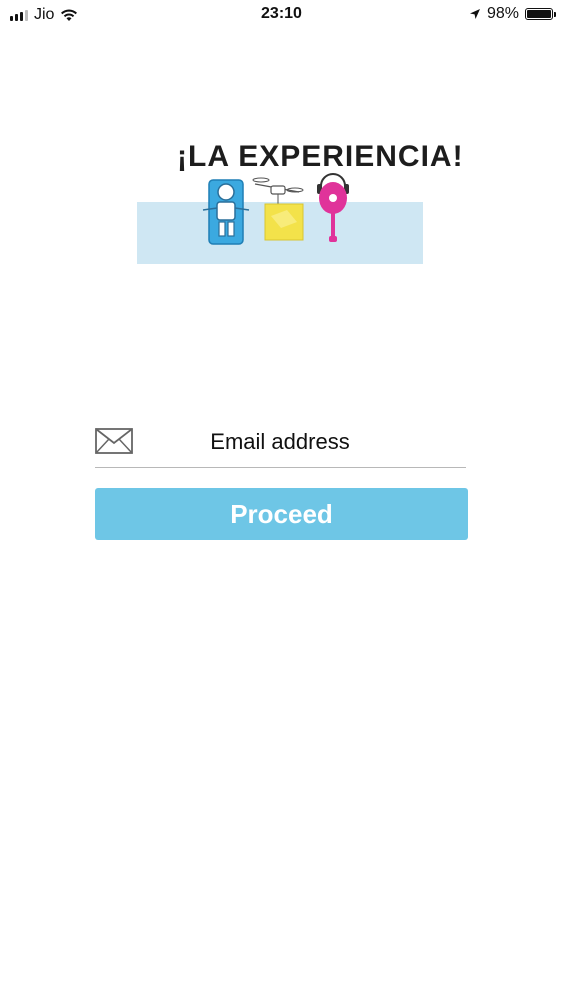  I want to click on email-input, so click(280, 442).